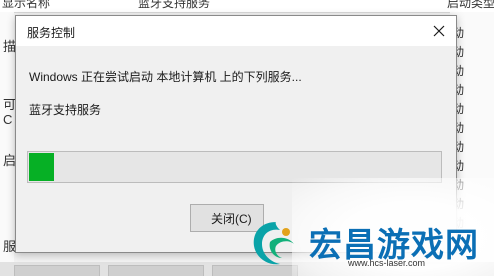 This screenshot has width=494, height=276. What do you see at coordinates (247, 6) in the screenshot?
I see `services-column-header: 显示名称 蓝牙支持服务 启动类型` at bounding box center [247, 6].